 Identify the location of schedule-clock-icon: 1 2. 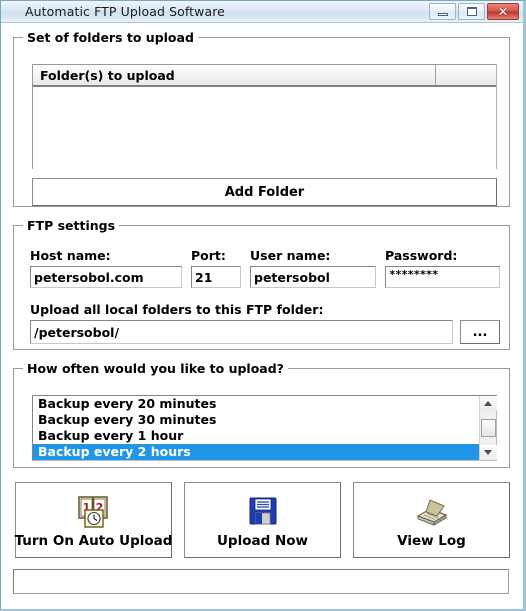
(94, 511).